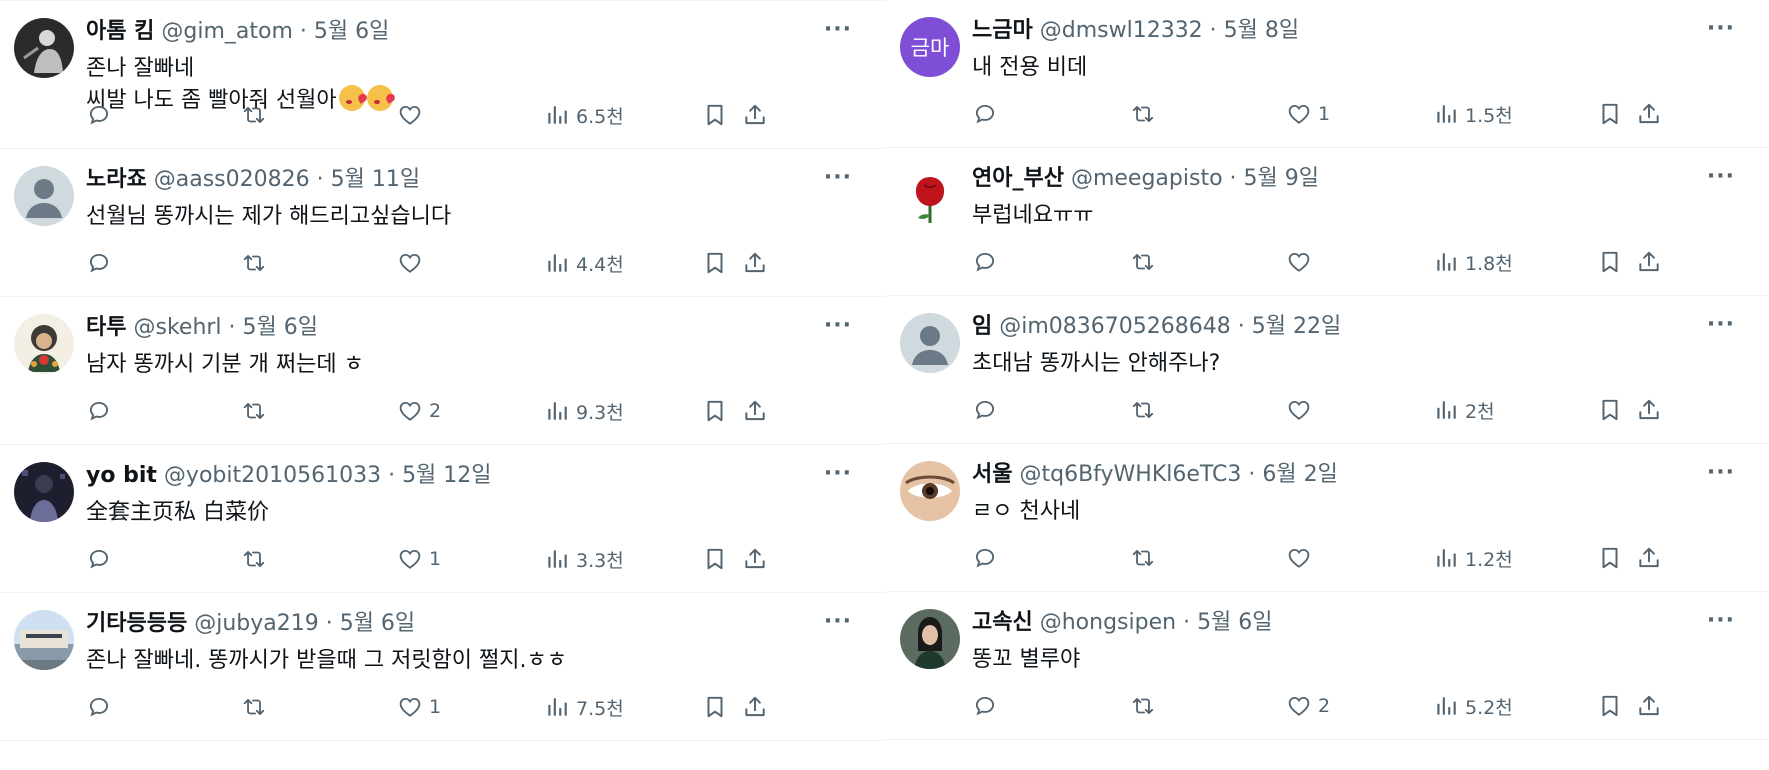  I want to click on display-name: 느금마, so click(1002, 30).